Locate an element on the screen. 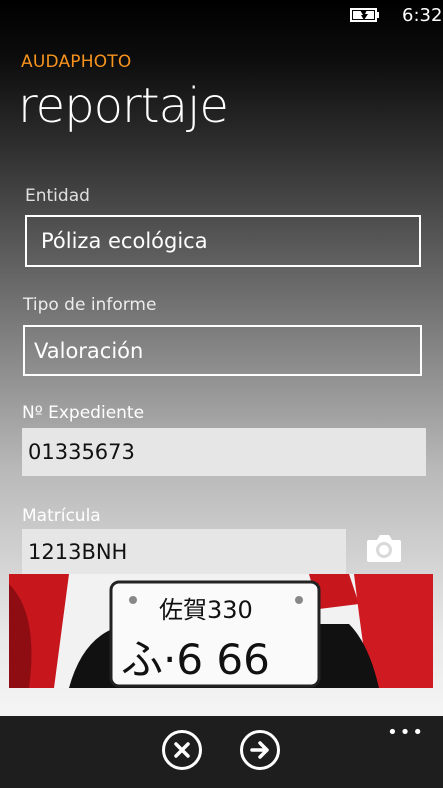  page-title: reportaje is located at coordinates (123, 106).